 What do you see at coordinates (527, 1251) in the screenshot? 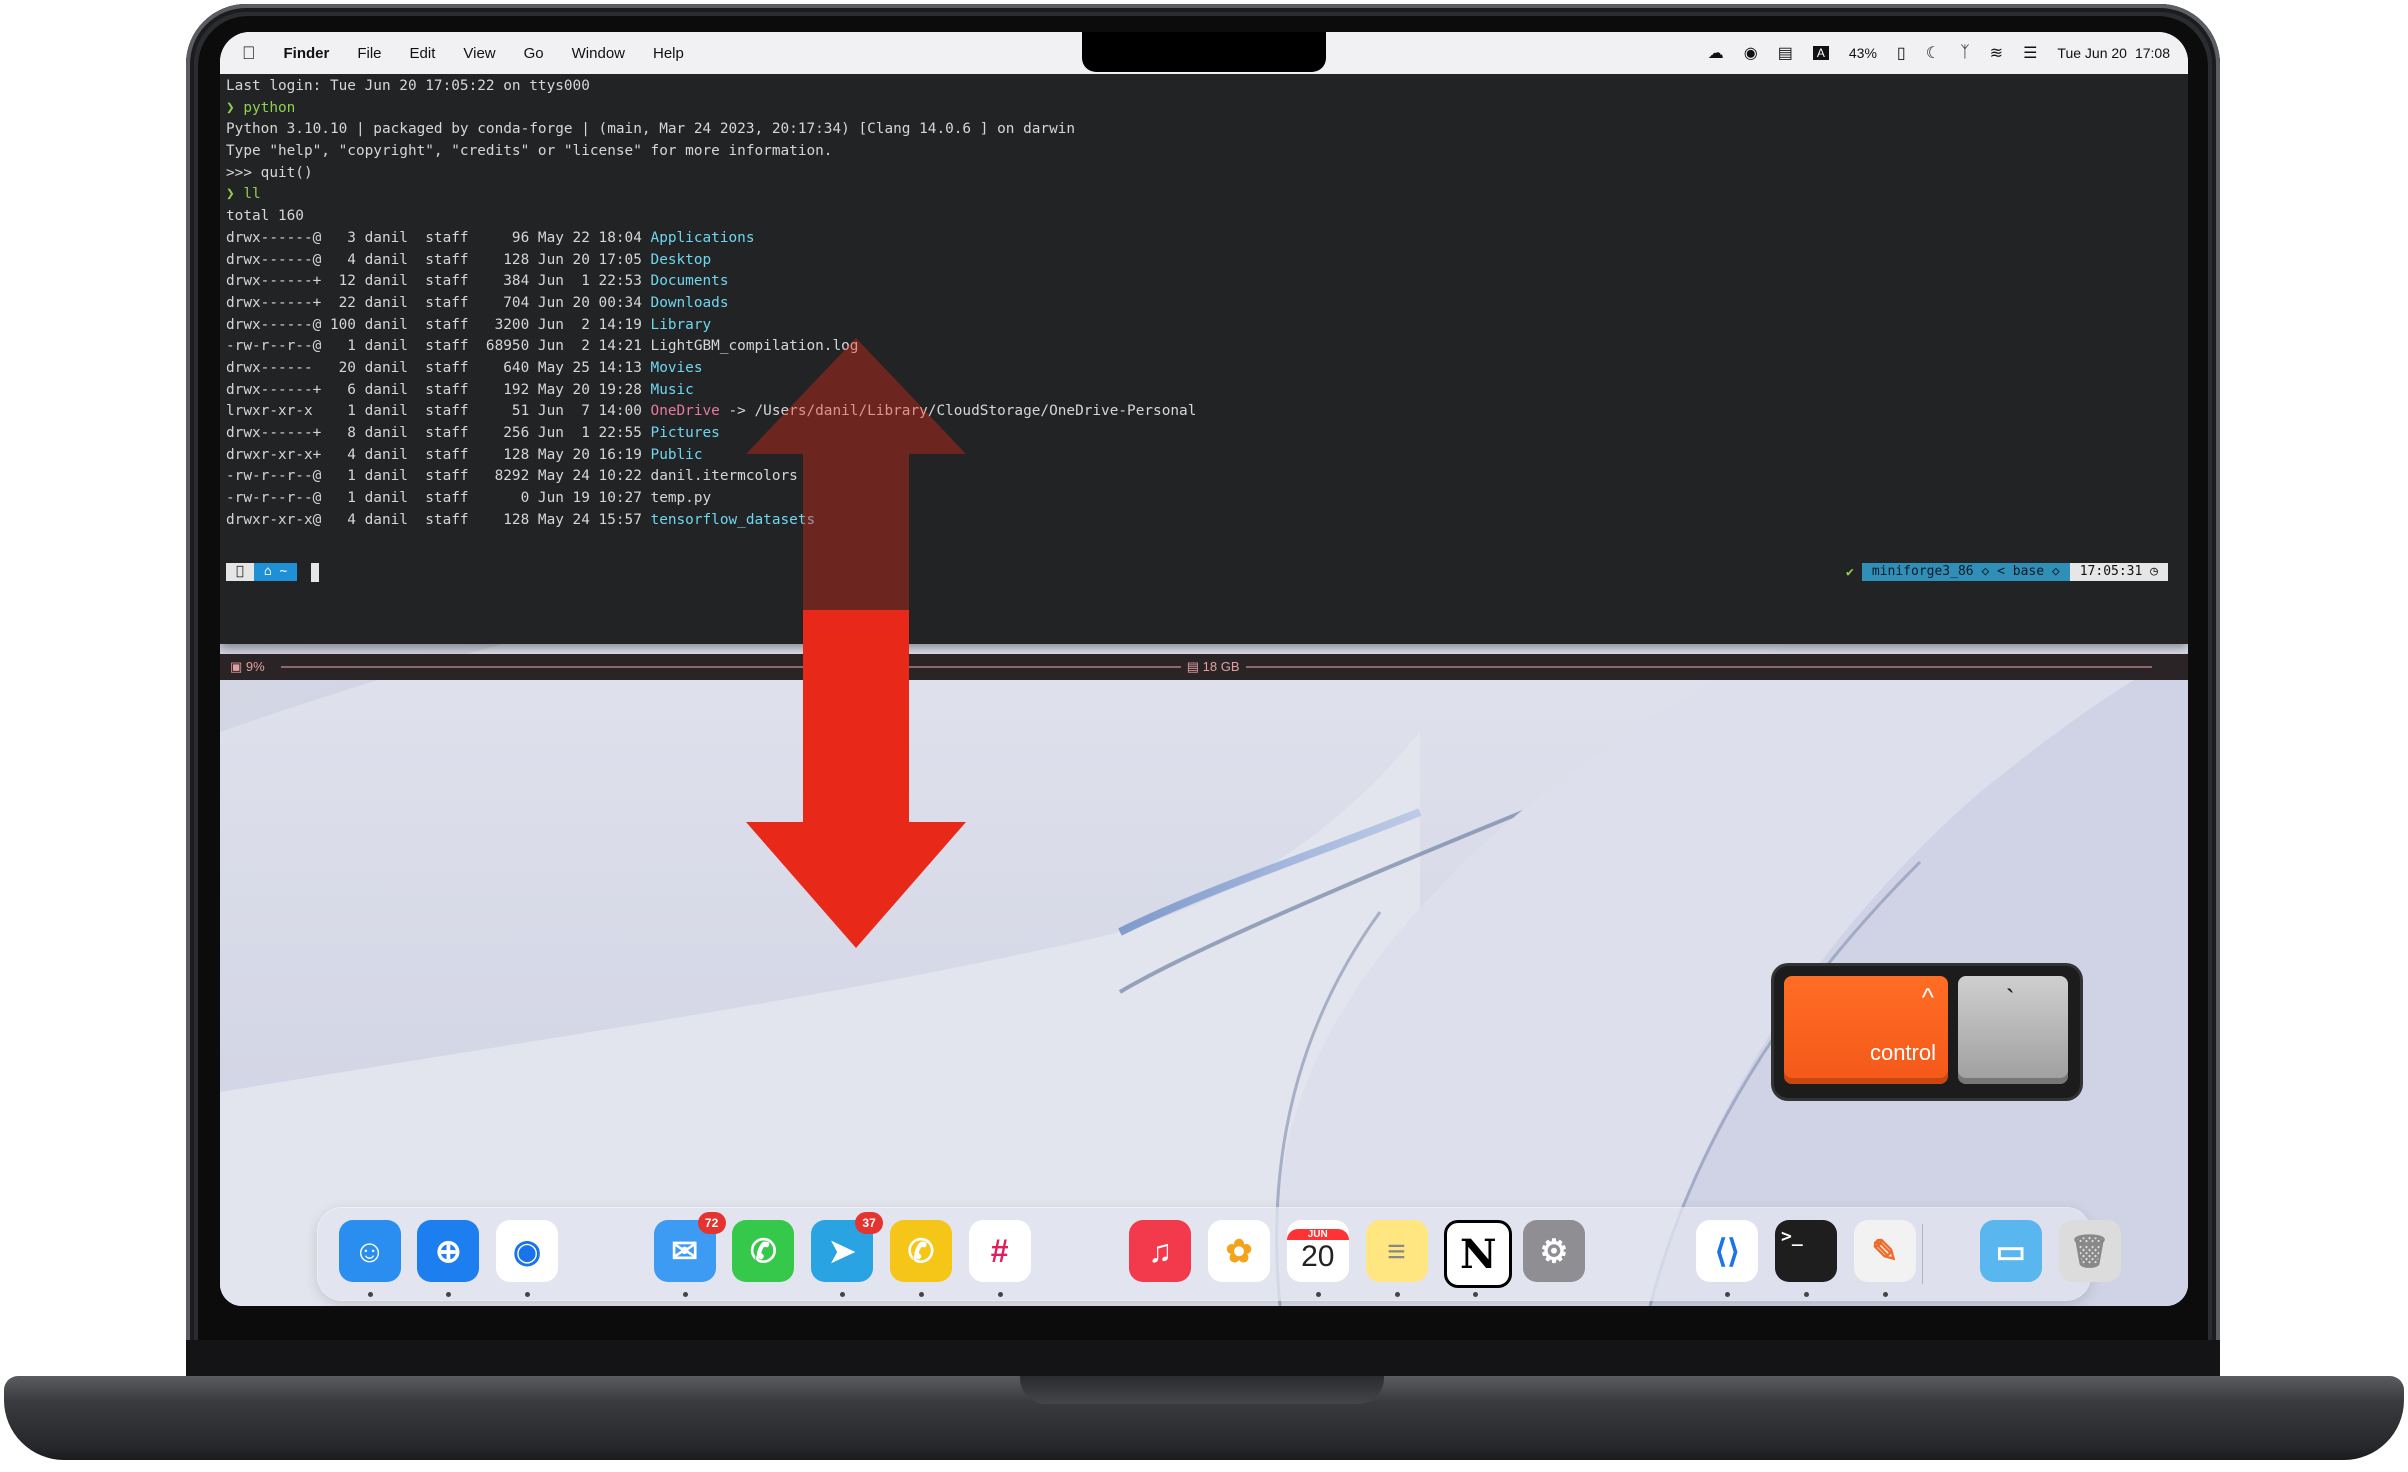
I see `chrome-icon: ◉` at bounding box center [527, 1251].